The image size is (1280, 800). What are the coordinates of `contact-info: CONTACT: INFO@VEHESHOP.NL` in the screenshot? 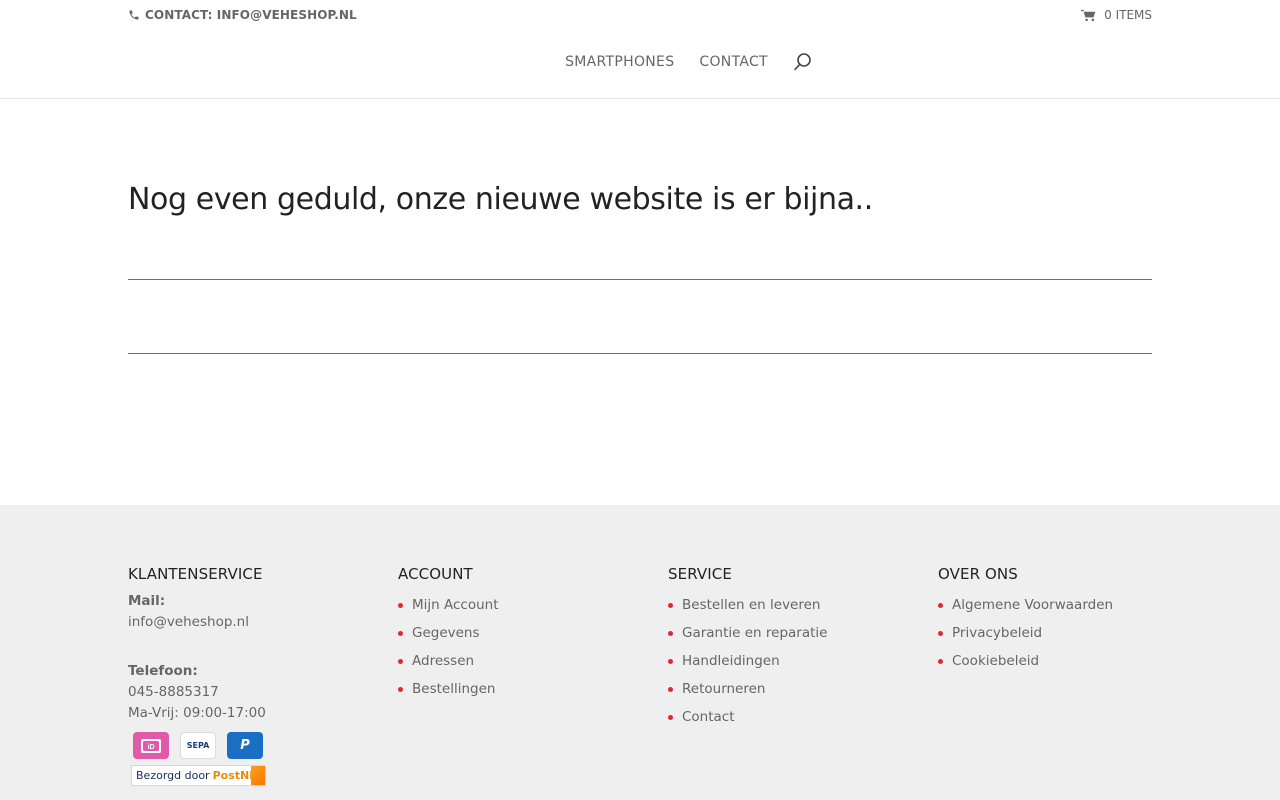 It's located at (242, 15).